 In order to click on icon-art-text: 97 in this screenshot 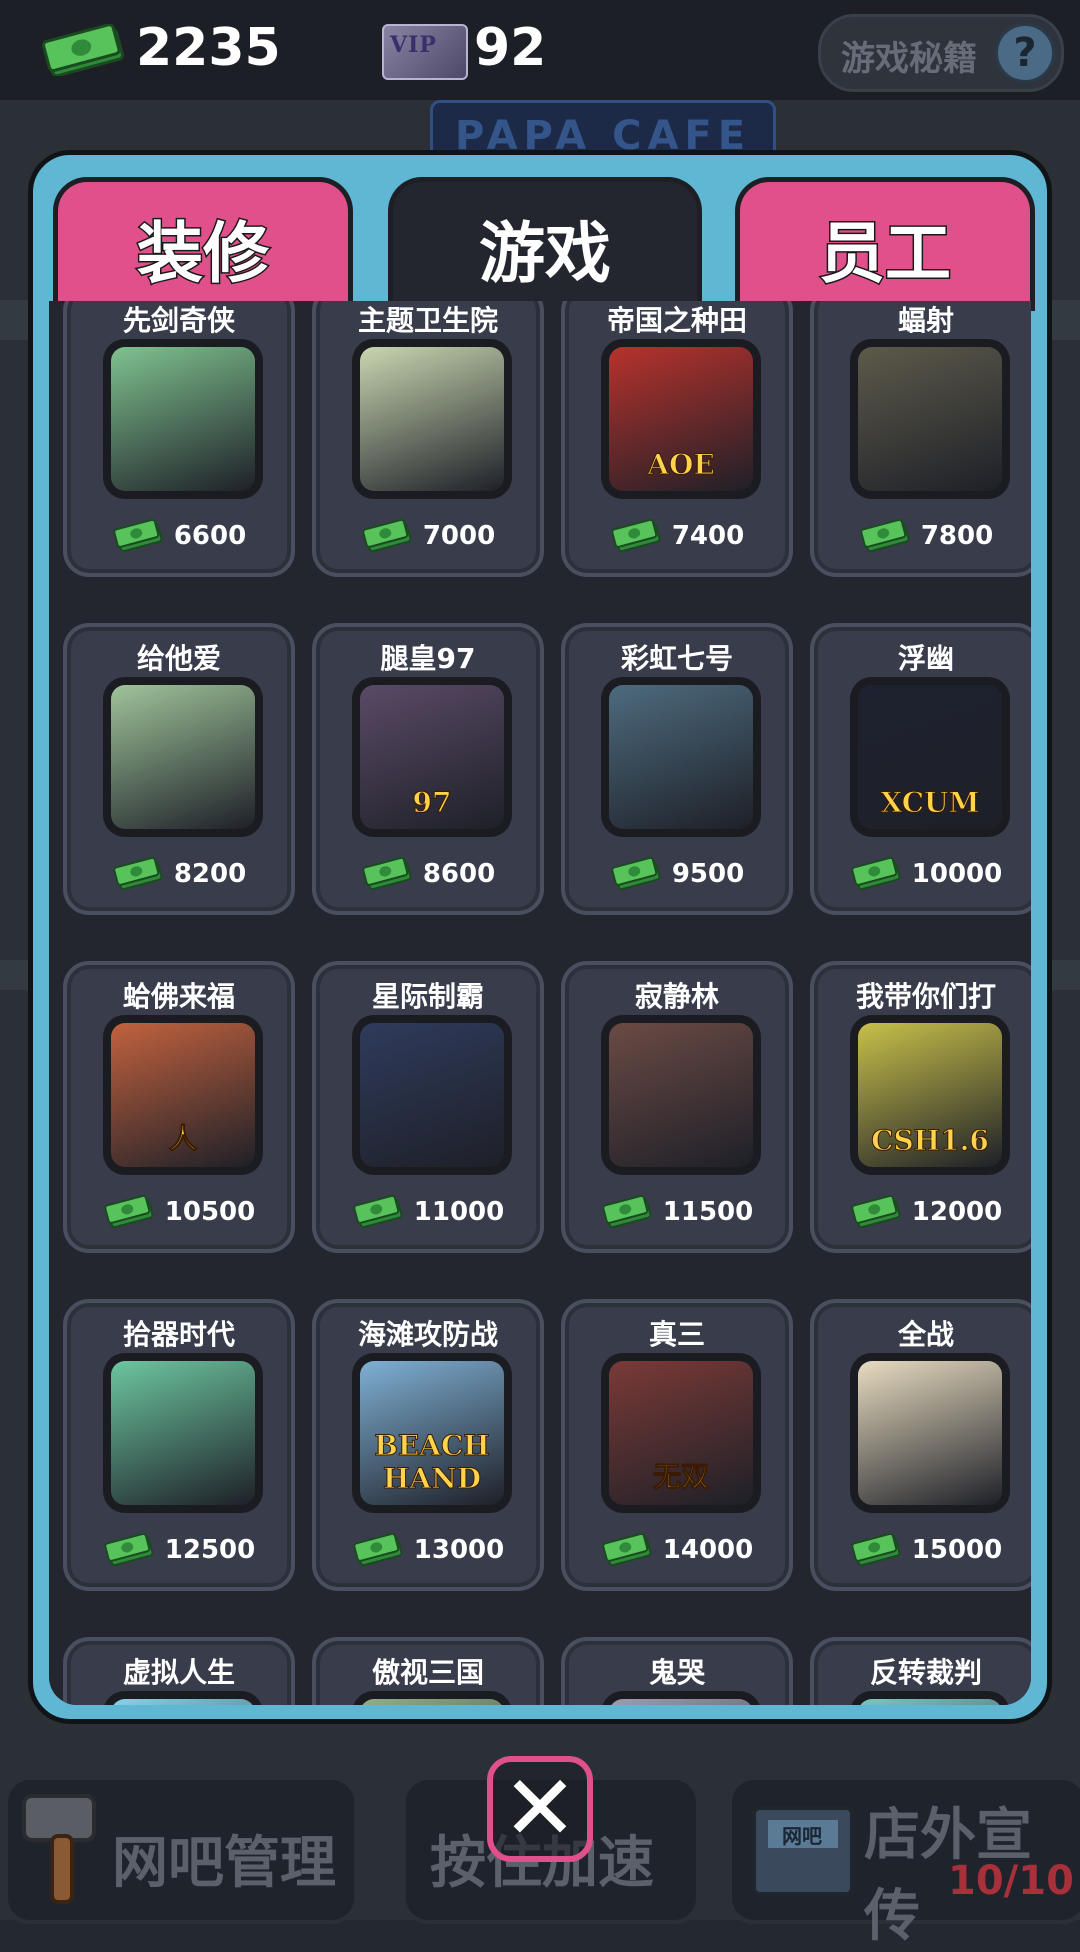, I will do `click(432, 803)`.